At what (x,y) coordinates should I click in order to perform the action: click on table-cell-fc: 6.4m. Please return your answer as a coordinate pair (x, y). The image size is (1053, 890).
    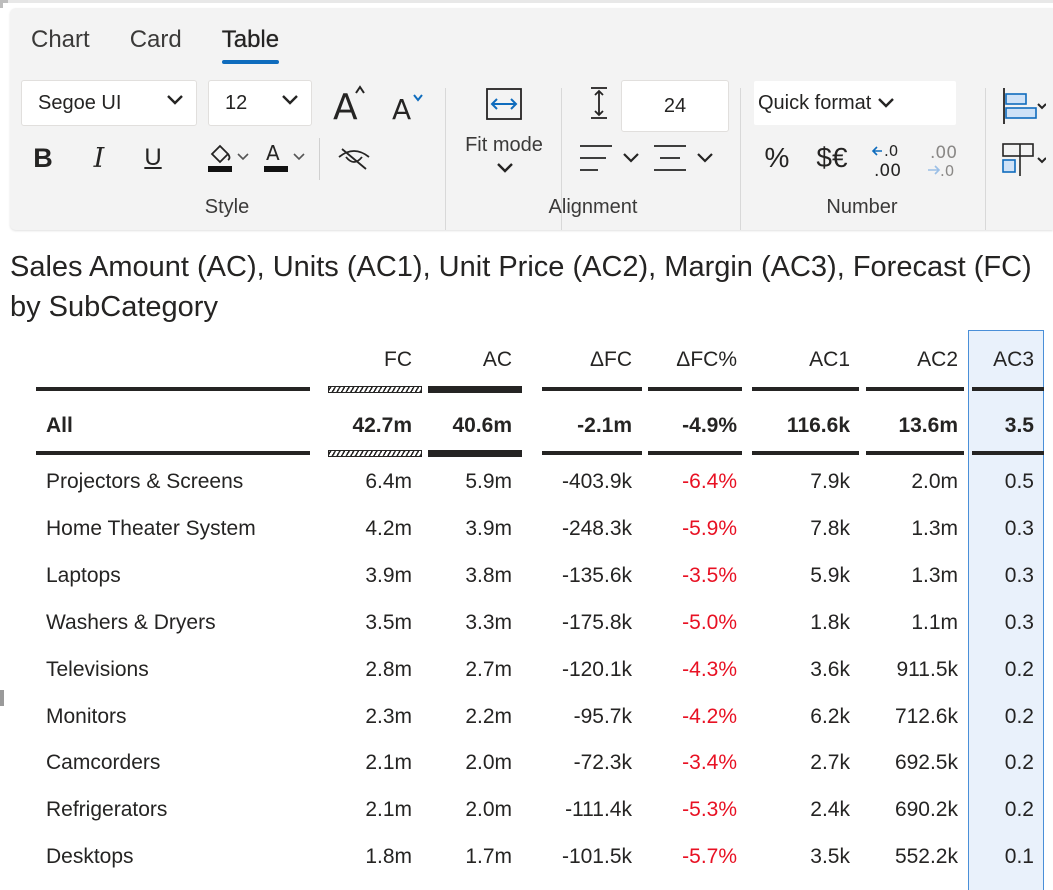
    Looking at the image, I should click on (388, 482).